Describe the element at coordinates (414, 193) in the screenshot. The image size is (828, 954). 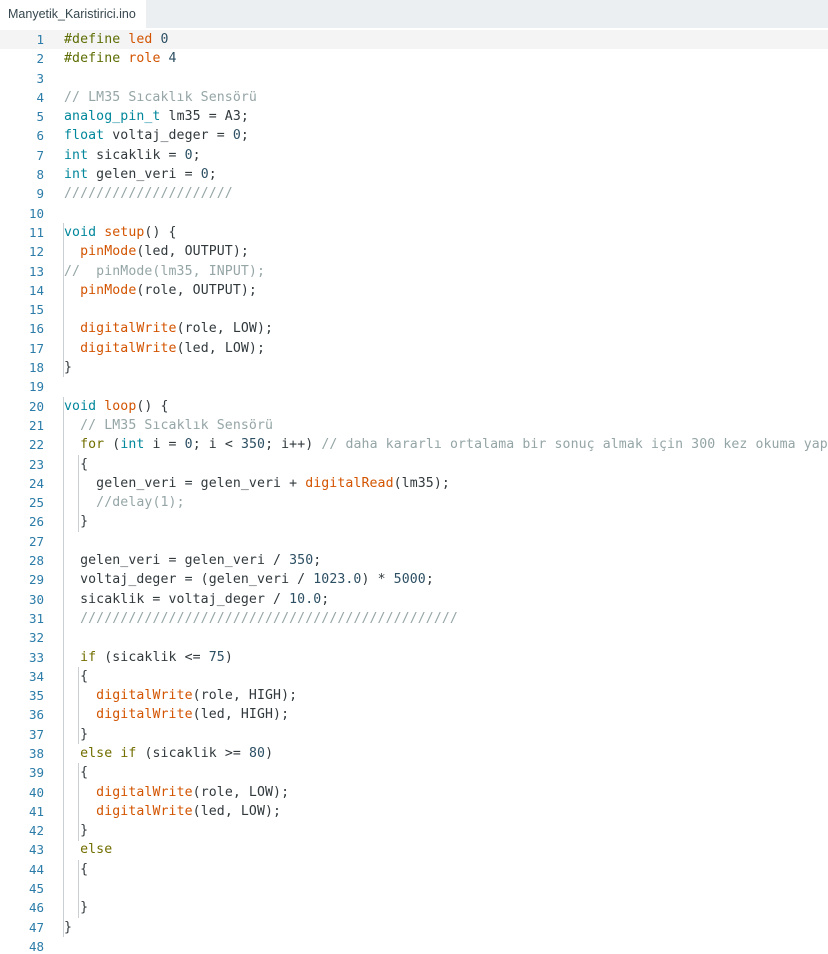
I see `code-line: 9 /////////////////////` at that location.